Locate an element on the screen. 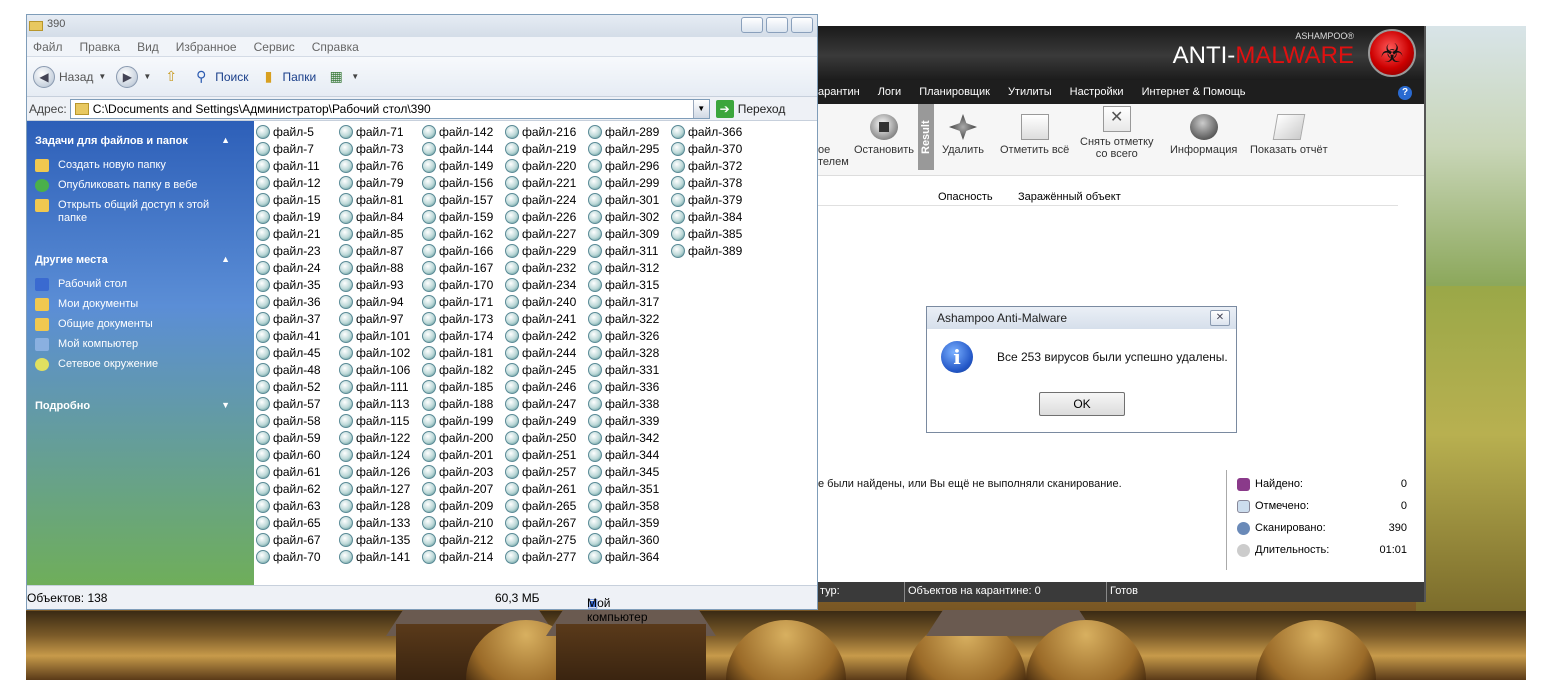 The width and height of the screenshot is (1552, 680). file-item: файл-15 is located at coordinates (297, 199).